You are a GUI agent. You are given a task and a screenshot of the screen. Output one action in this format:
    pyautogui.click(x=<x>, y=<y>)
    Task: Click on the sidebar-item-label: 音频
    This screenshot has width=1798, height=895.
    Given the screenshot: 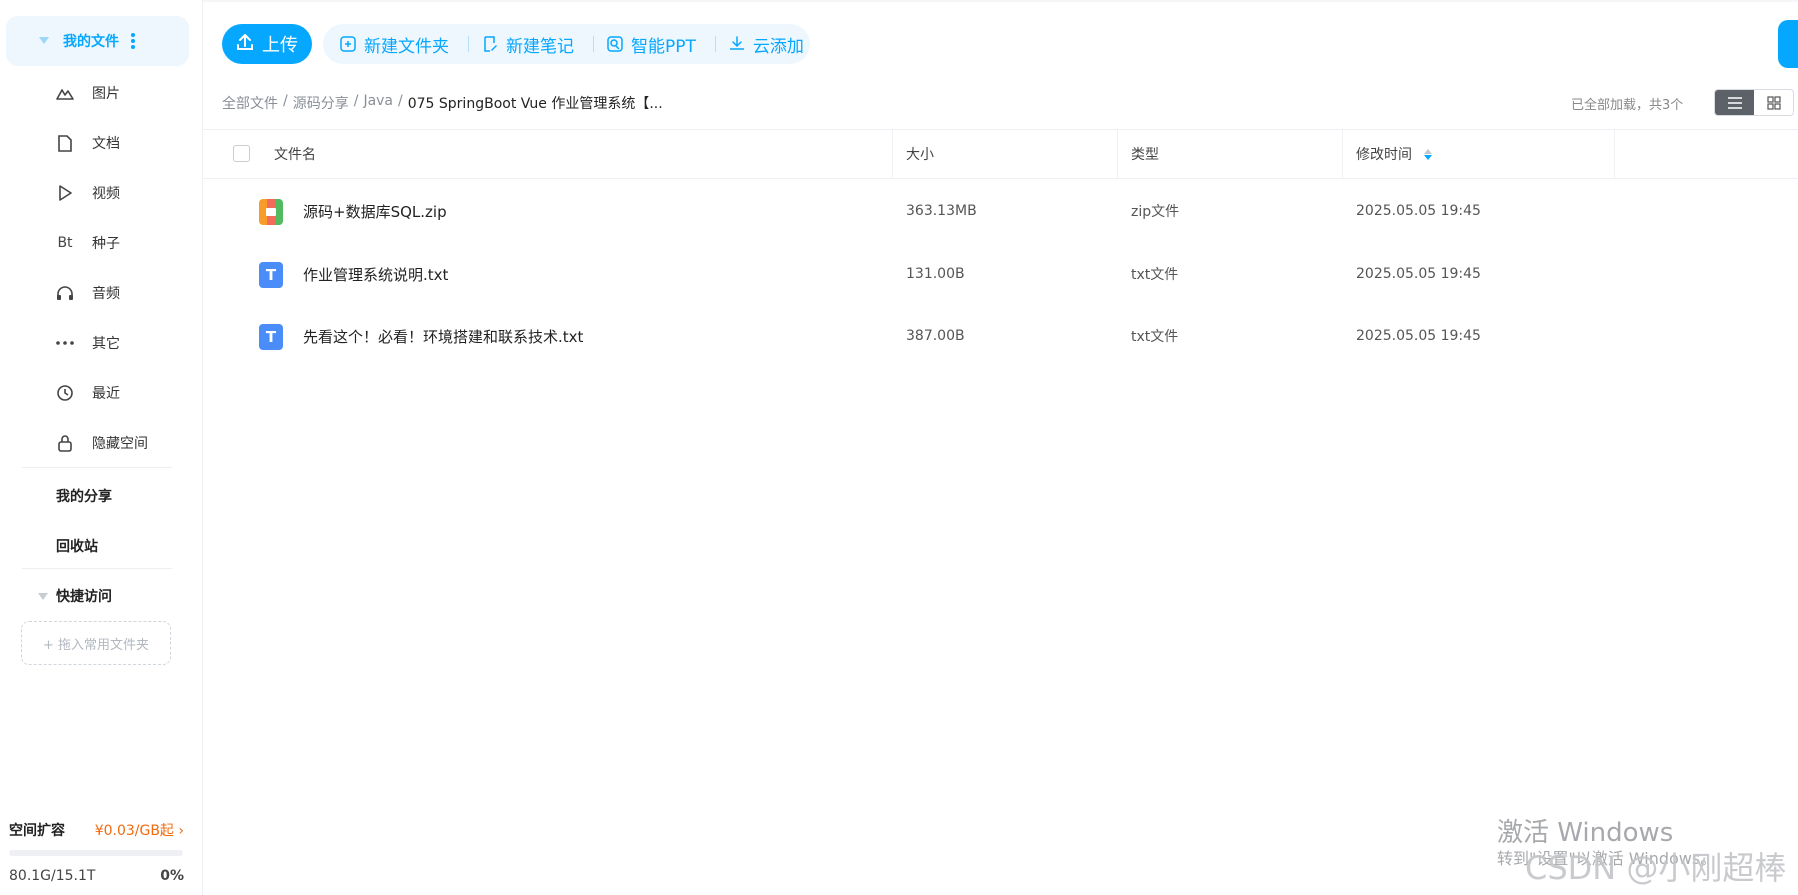 What is the action you would take?
    pyautogui.click(x=106, y=294)
    